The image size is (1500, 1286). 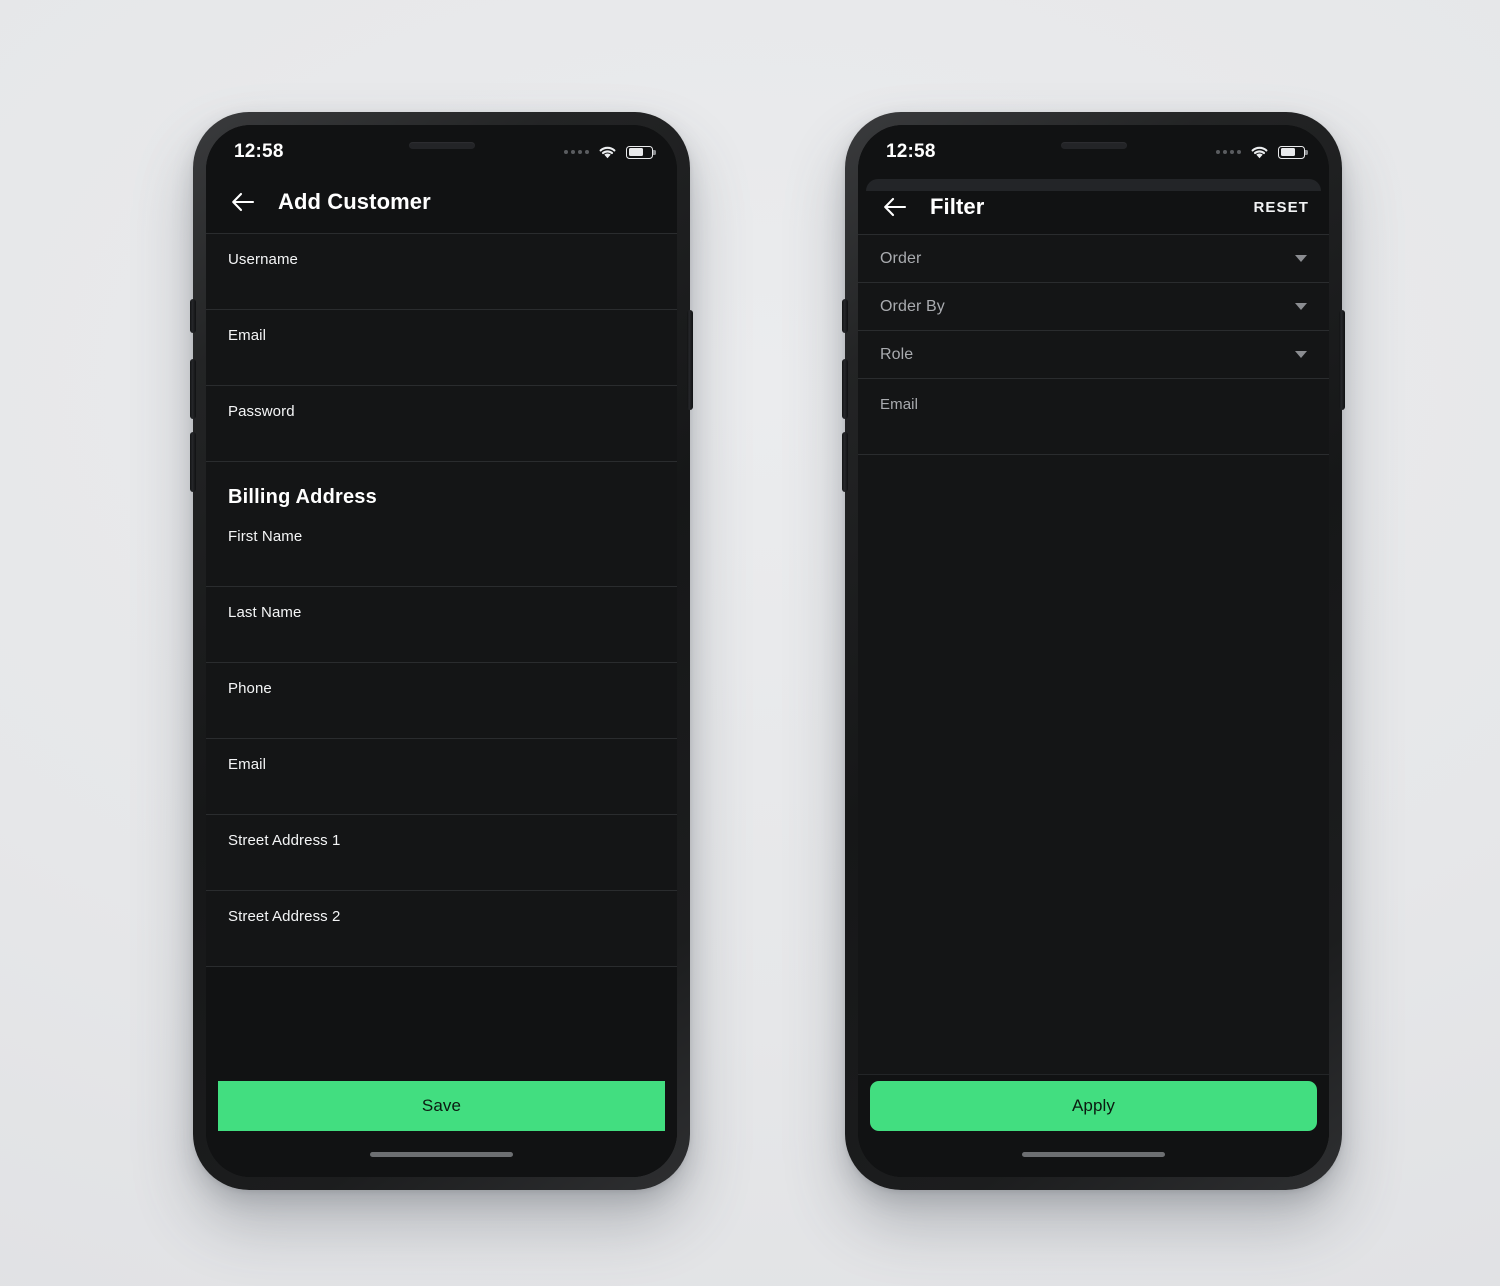 I want to click on dropdown-order: Order, so click(x=1093, y=259).